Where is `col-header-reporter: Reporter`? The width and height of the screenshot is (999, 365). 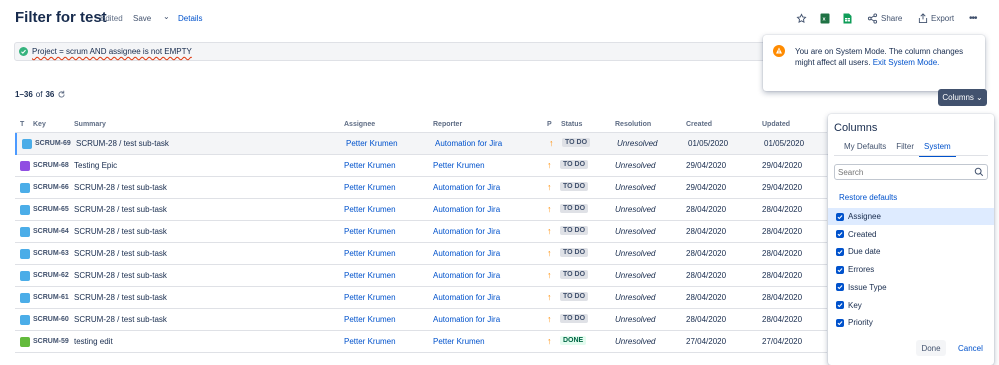
col-header-reporter: Reporter is located at coordinates (447, 124).